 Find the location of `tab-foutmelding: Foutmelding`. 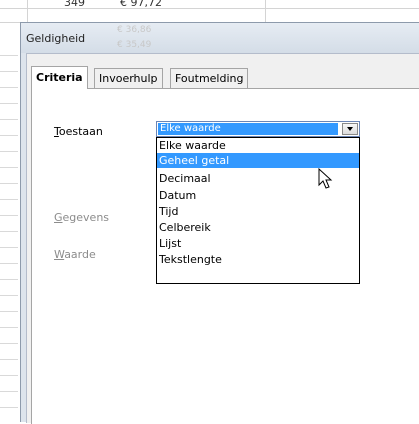

tab-foutmelding: Foutmelding is located at coordinates (209, 78).